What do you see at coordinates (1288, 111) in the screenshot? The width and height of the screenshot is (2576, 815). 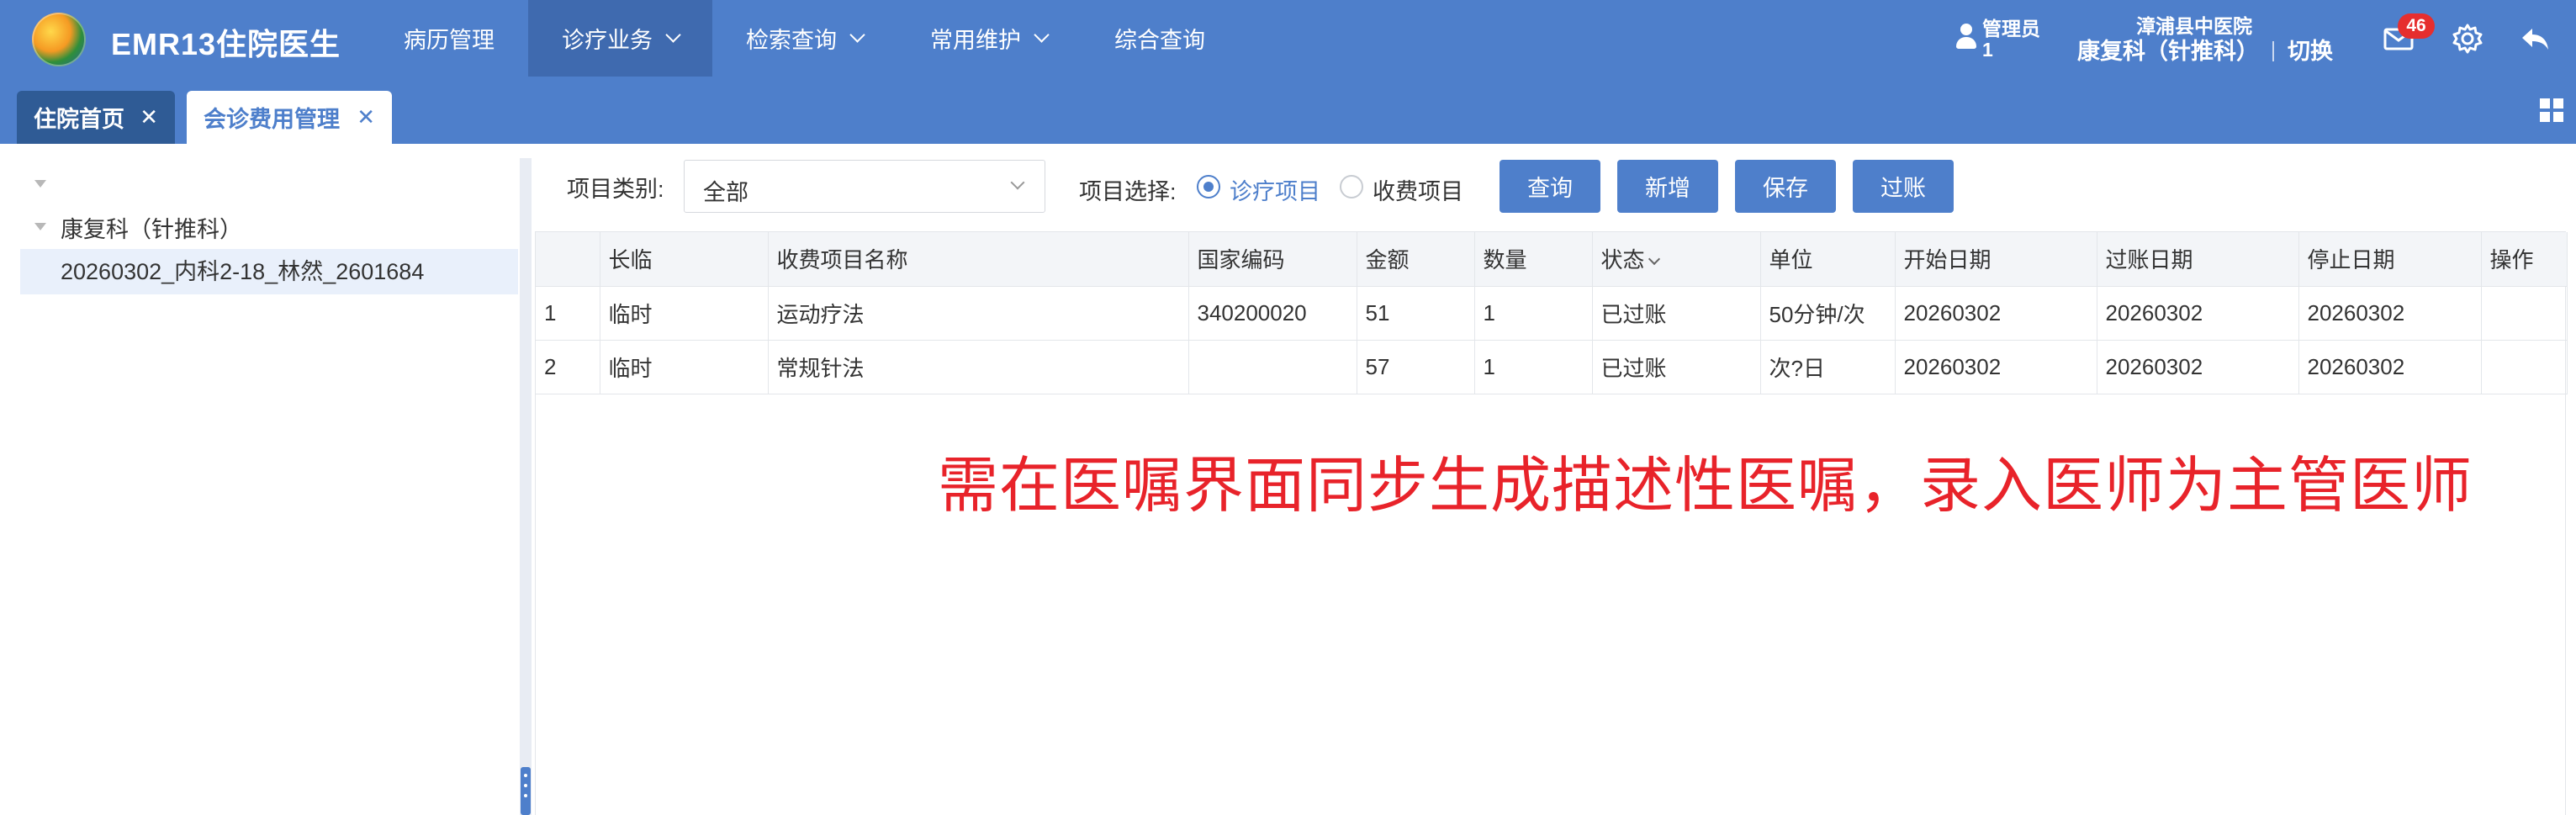 I see `tab-bar: 住院首页 ✕ 会诊费用管理 ✕` at bounding box center [1288, 111].